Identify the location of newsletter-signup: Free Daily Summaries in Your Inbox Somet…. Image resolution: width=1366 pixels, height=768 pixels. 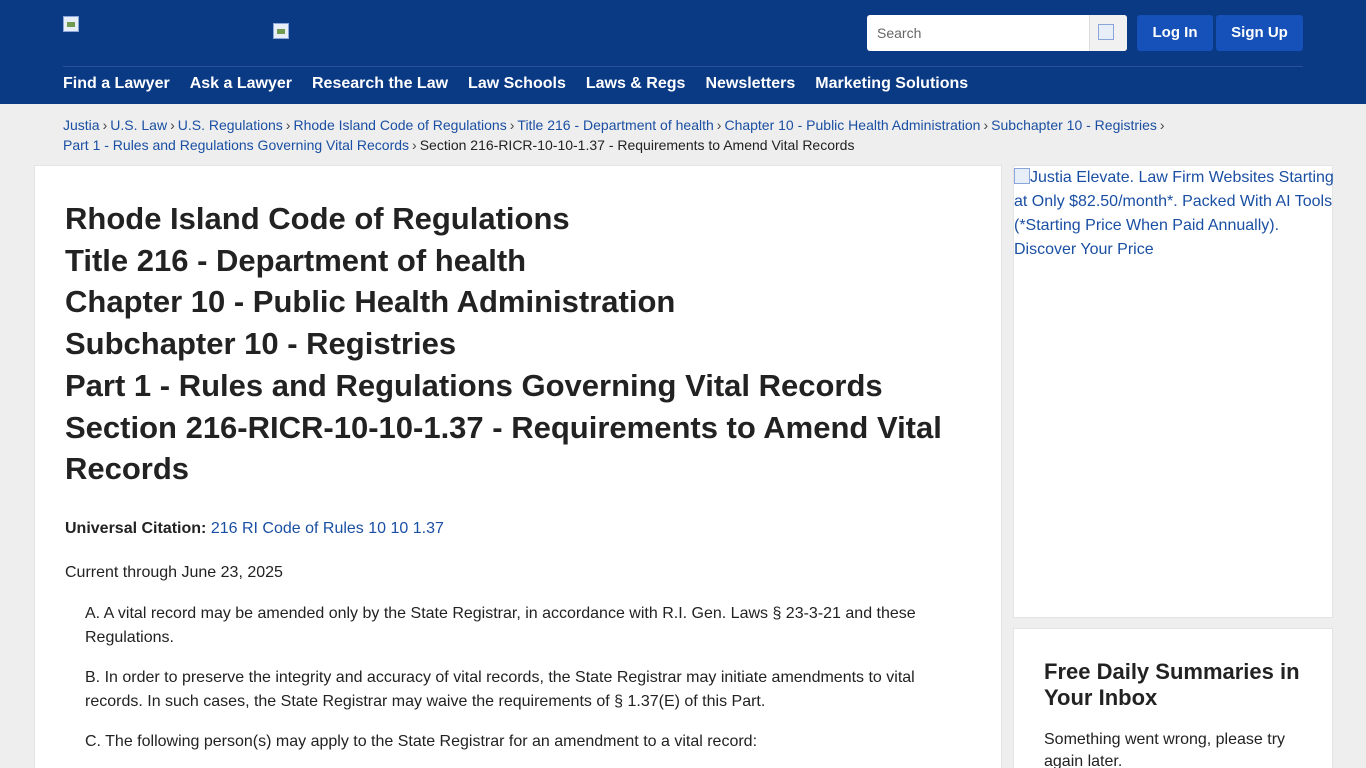
(1173, 698).